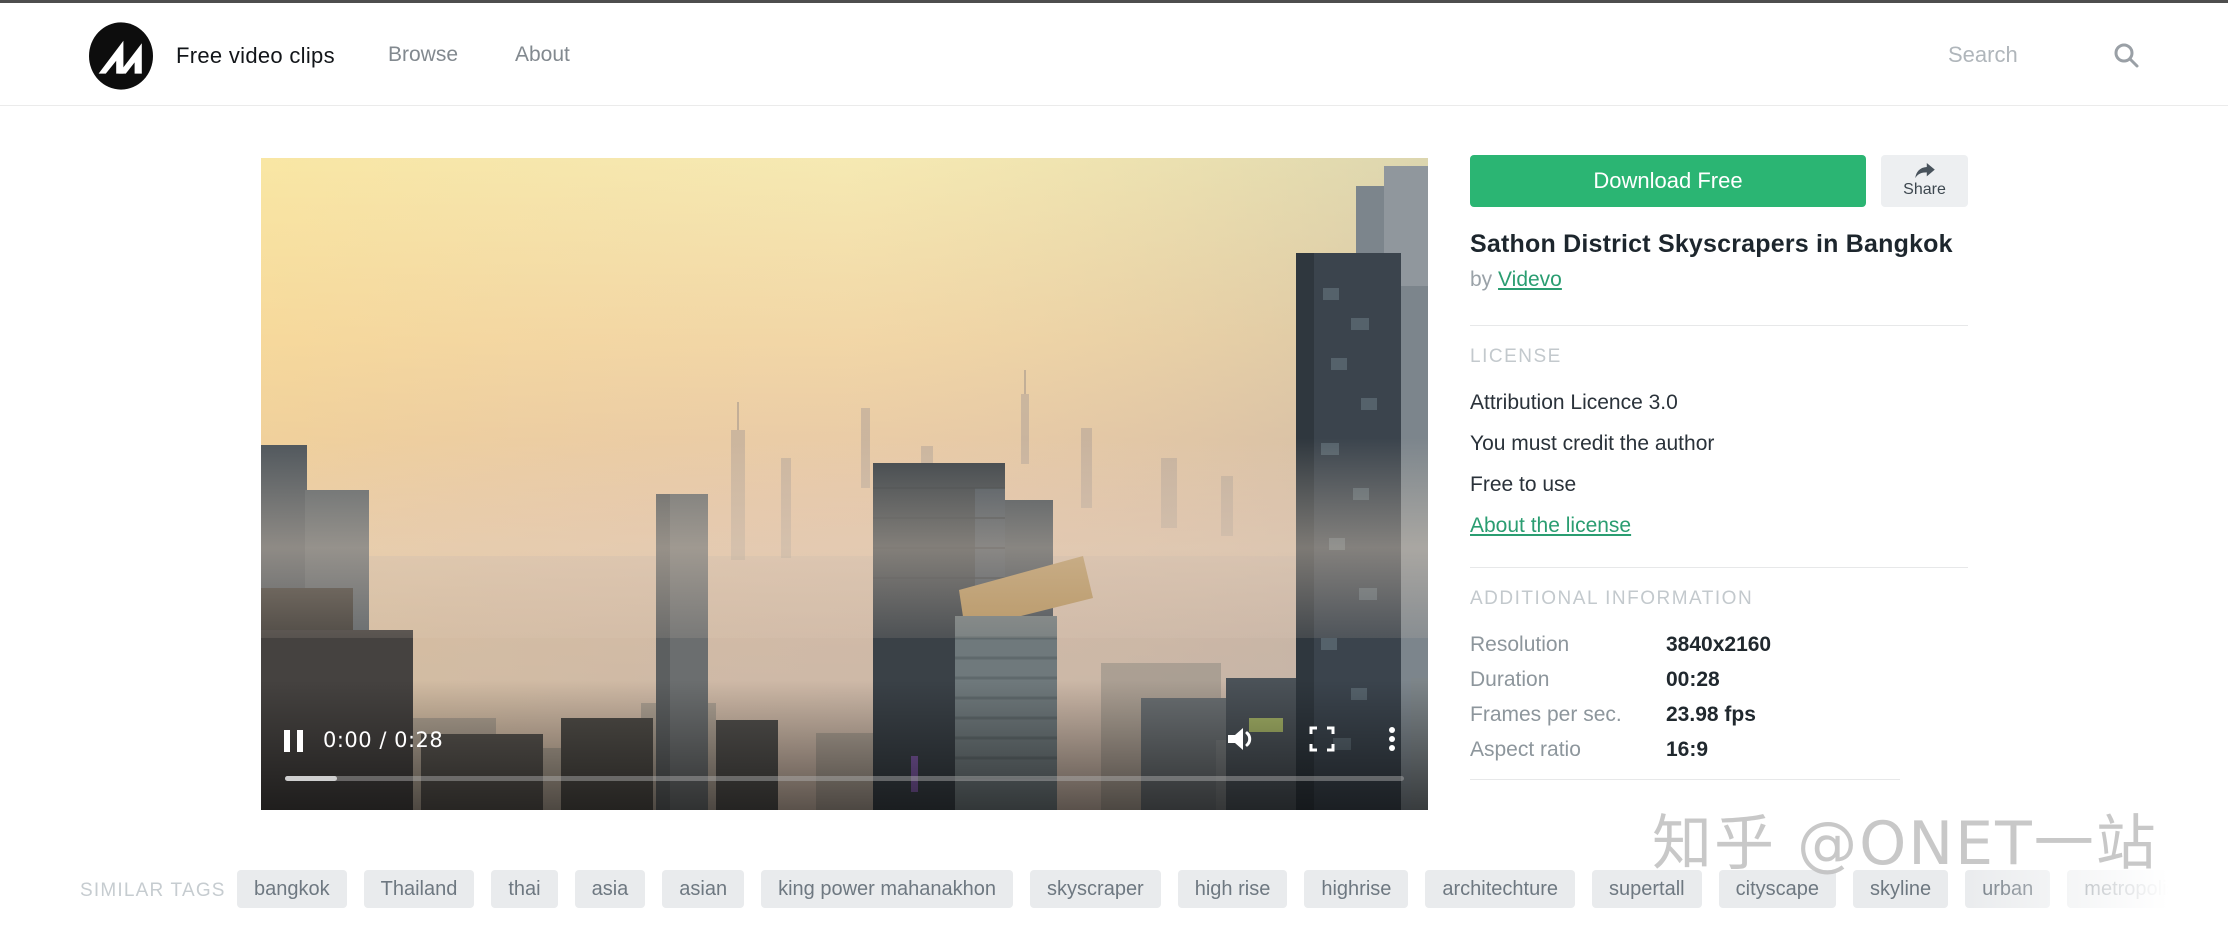 Image resolution: width=2228 pixels, height=927 pixels. Describe the element at coordinates (1356, 889) in the screenshot. I see `tag-pill: highrise` at that location.